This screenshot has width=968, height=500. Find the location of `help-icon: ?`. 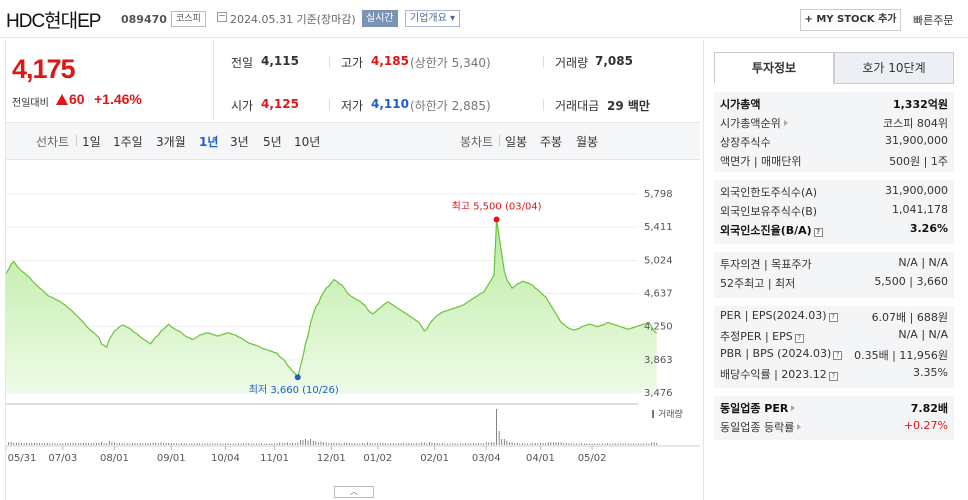

help-icon: ? is located at coordinates (799, 338).